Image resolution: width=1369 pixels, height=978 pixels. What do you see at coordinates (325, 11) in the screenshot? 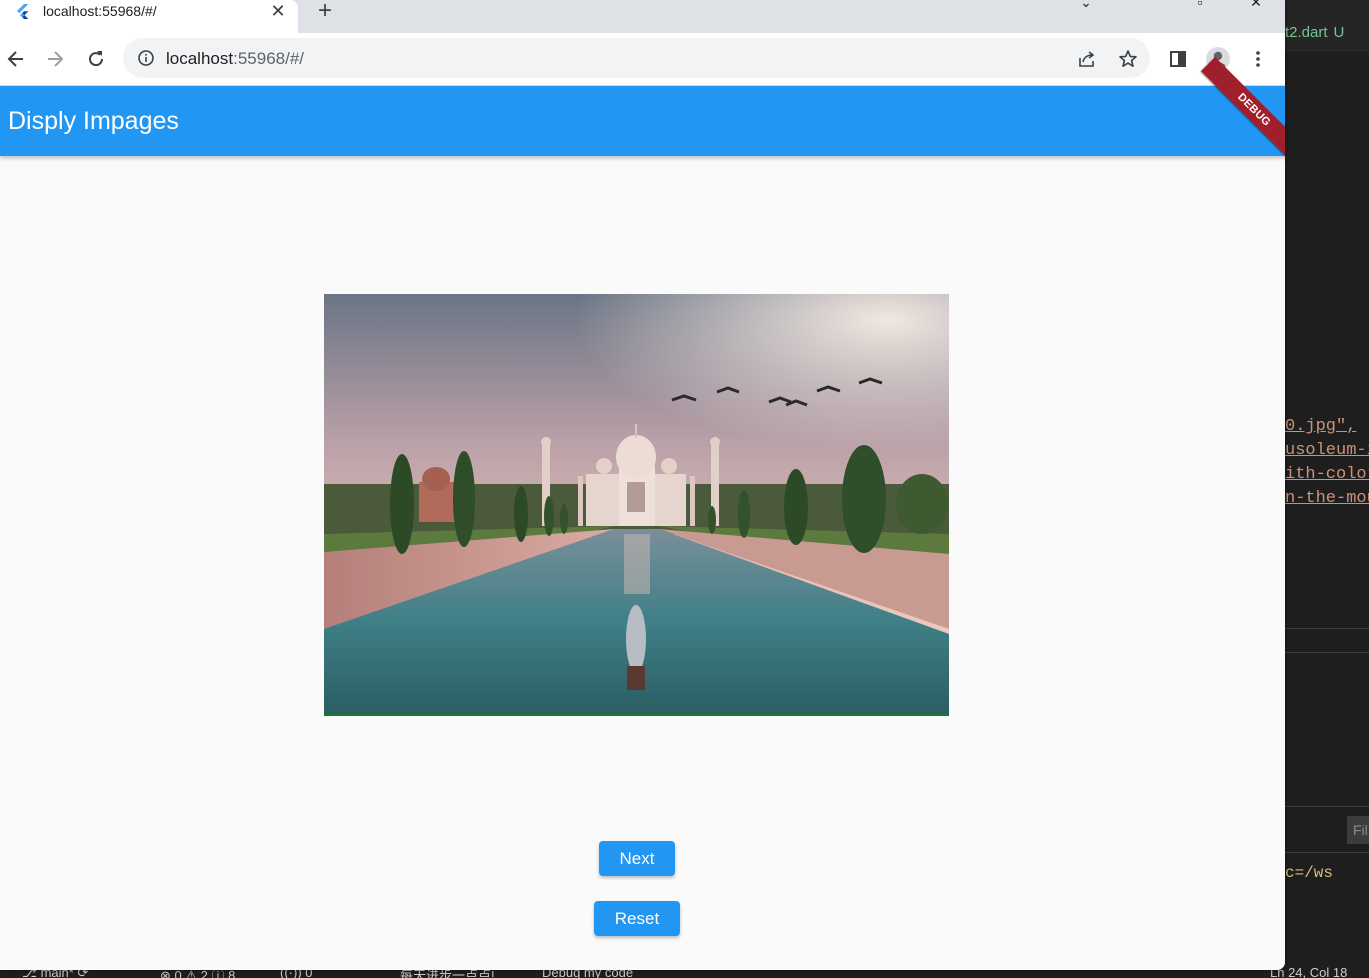
I see `plus-icon: +` at bounding box center [325, 11].